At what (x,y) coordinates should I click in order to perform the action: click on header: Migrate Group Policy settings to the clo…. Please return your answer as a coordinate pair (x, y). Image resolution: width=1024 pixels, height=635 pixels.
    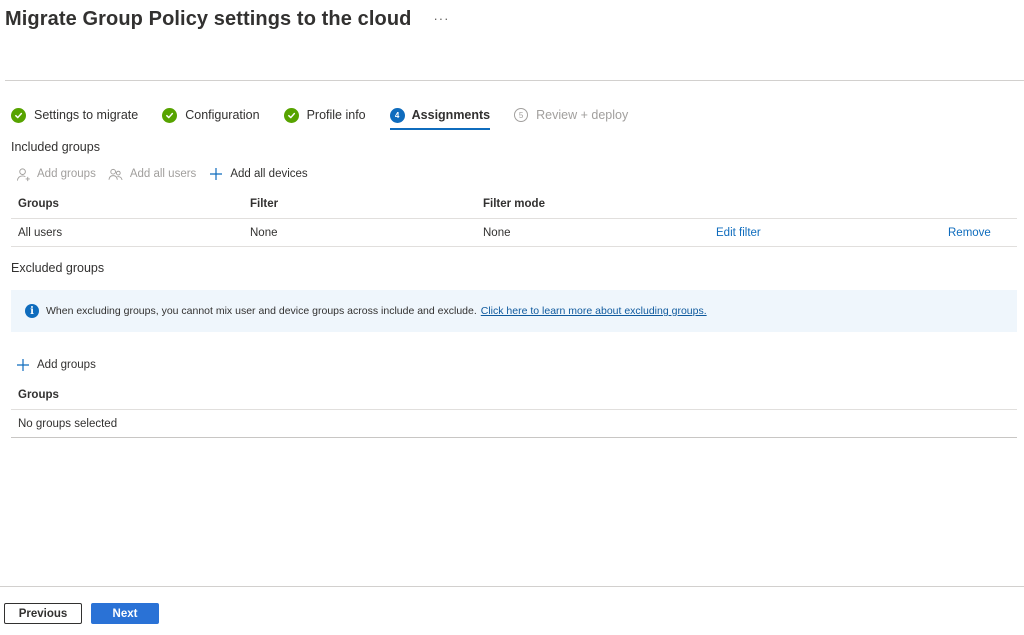
    Looking at the image, I should click on (227, 19).